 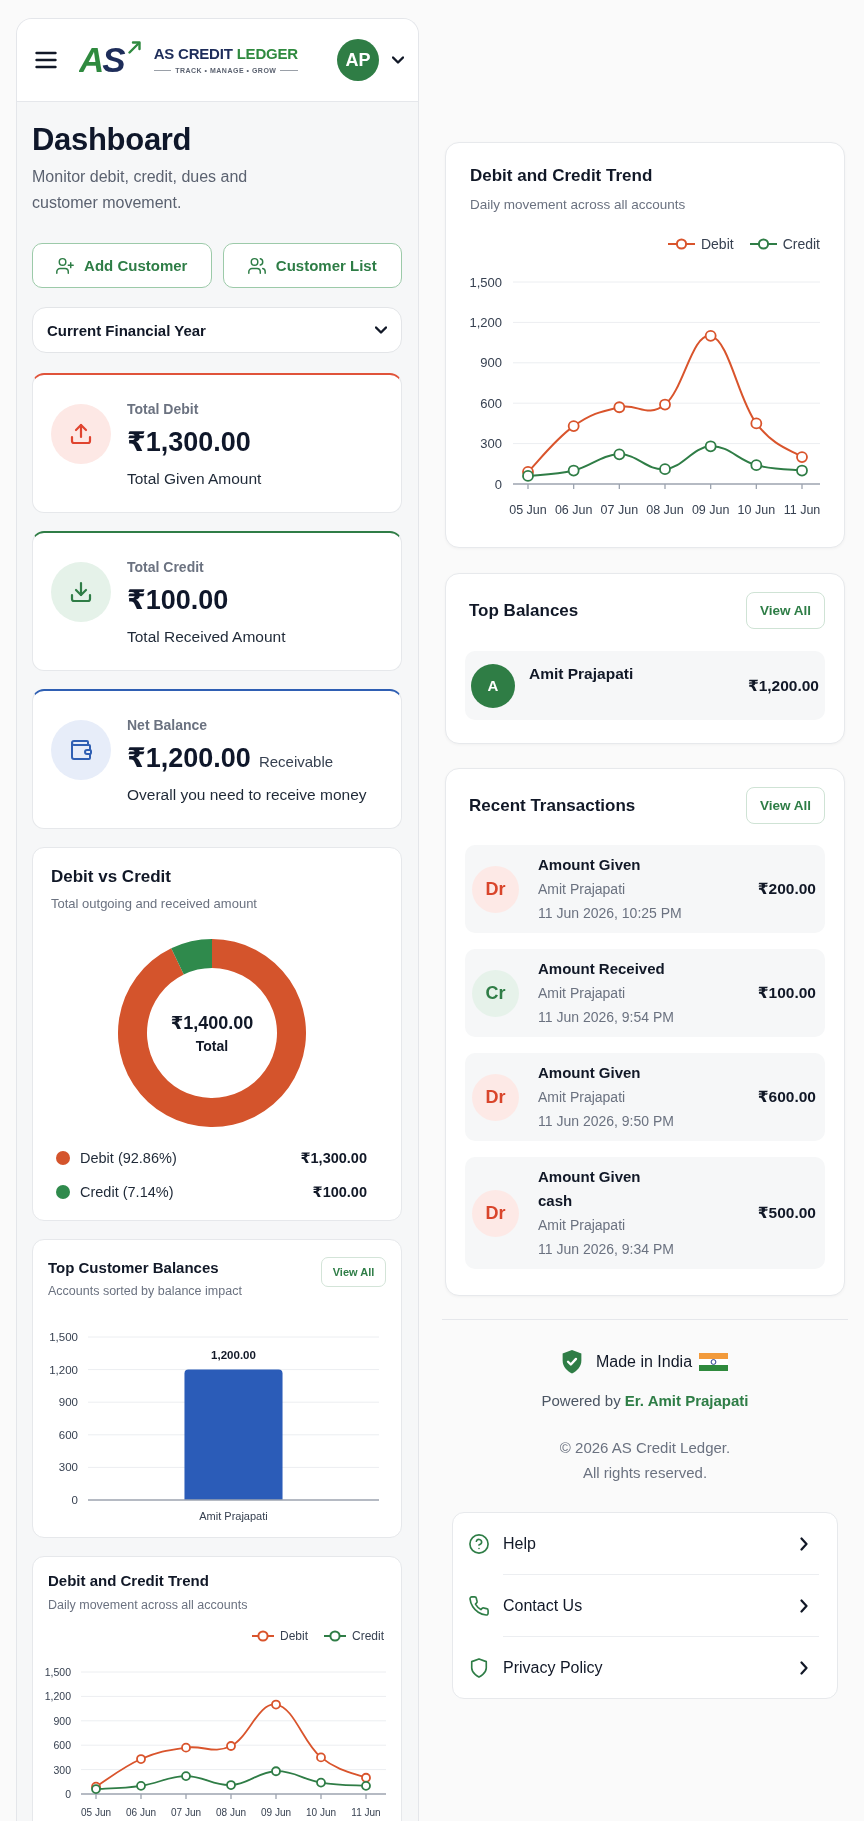 What do you see at coordinates (645, 1213) in the screenshot?
I see `transaction-row: Dr Amount Given cash Amit Prajapati 11 Jun 2026, 9:34 PM ₹500.00` at bounding box center [645, 1213].